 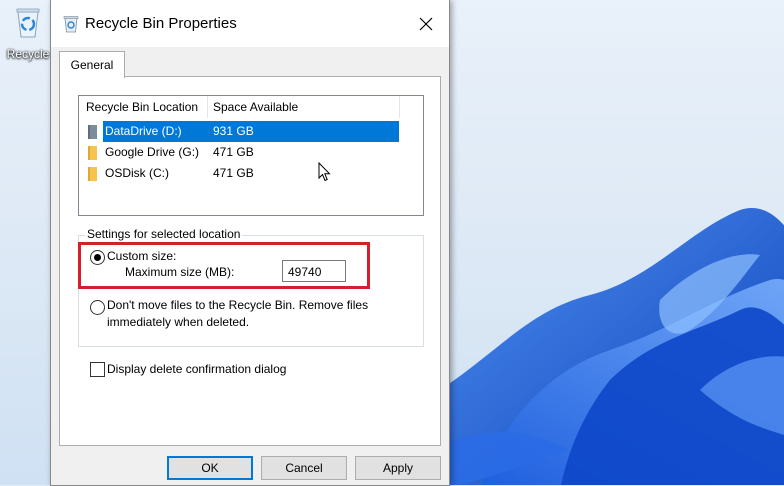 What do you see at coordinates (142, 107) in the screenshot?
I see `column-header-location: Recycle Bin Location` at bounding box center [142, 107].